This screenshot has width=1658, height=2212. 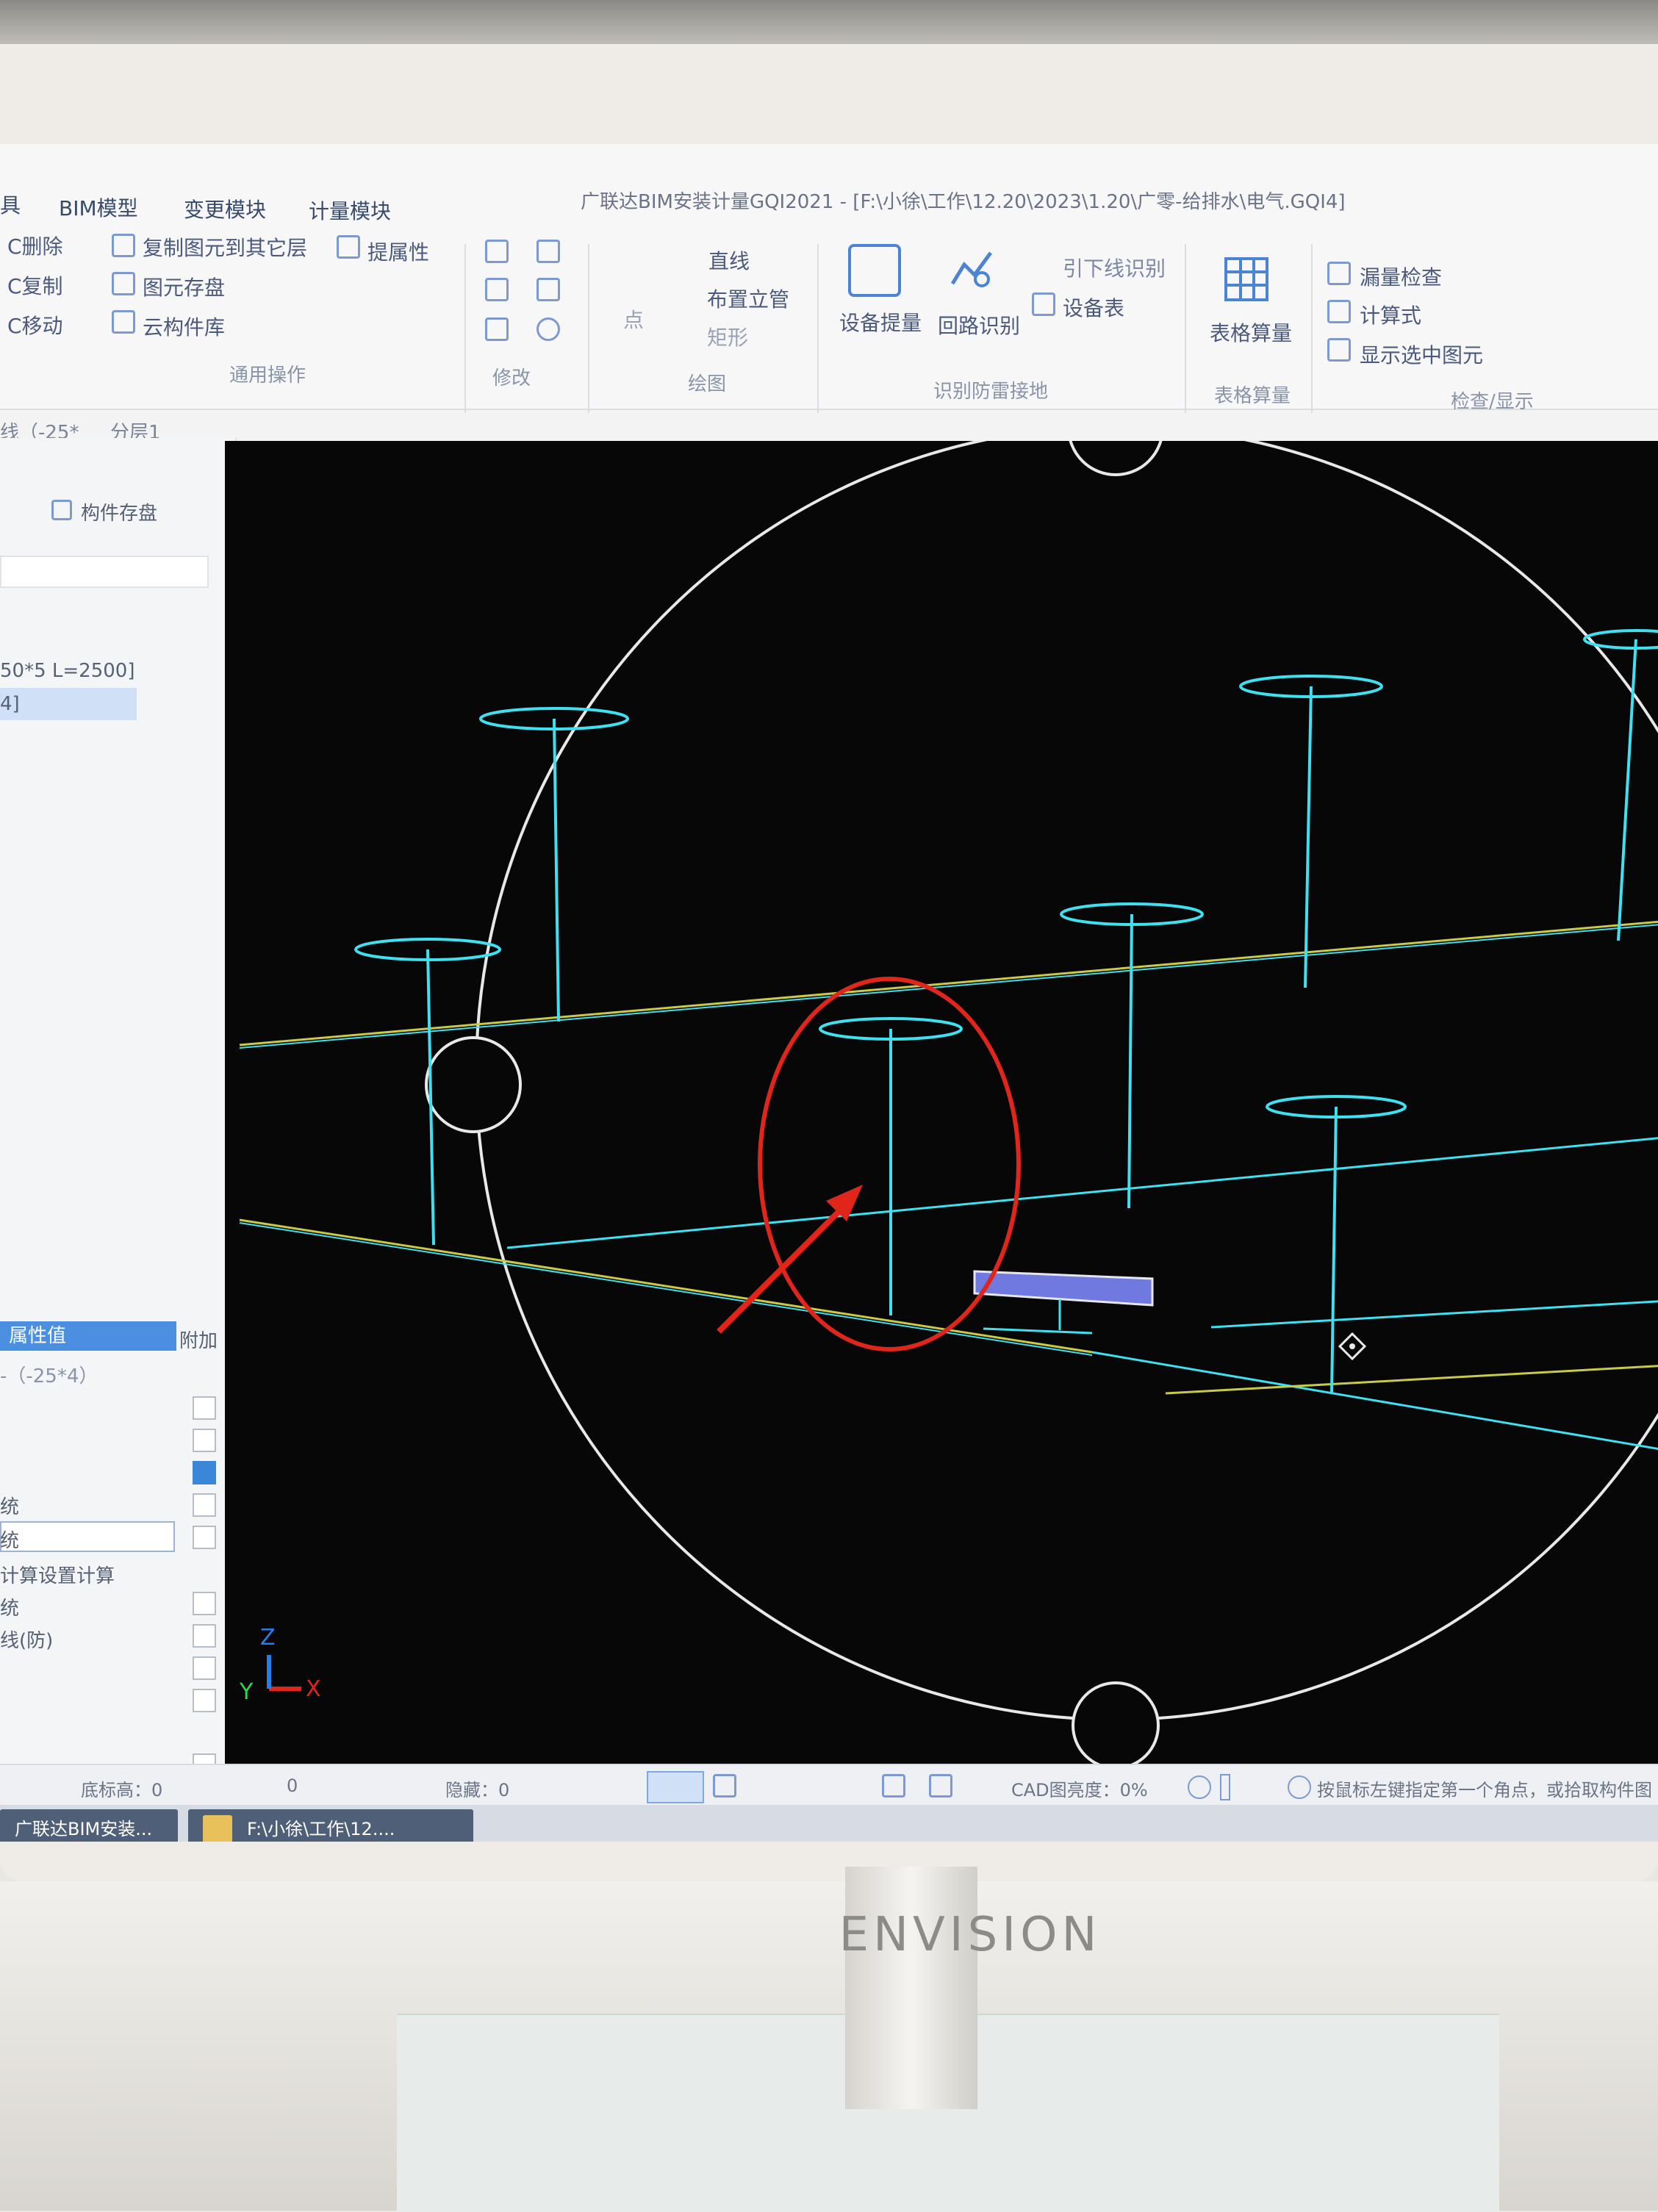 What do you see at coordinates (1620, 639) in the screenshot?
I see `lamp` at bounding box center [1620, 639].